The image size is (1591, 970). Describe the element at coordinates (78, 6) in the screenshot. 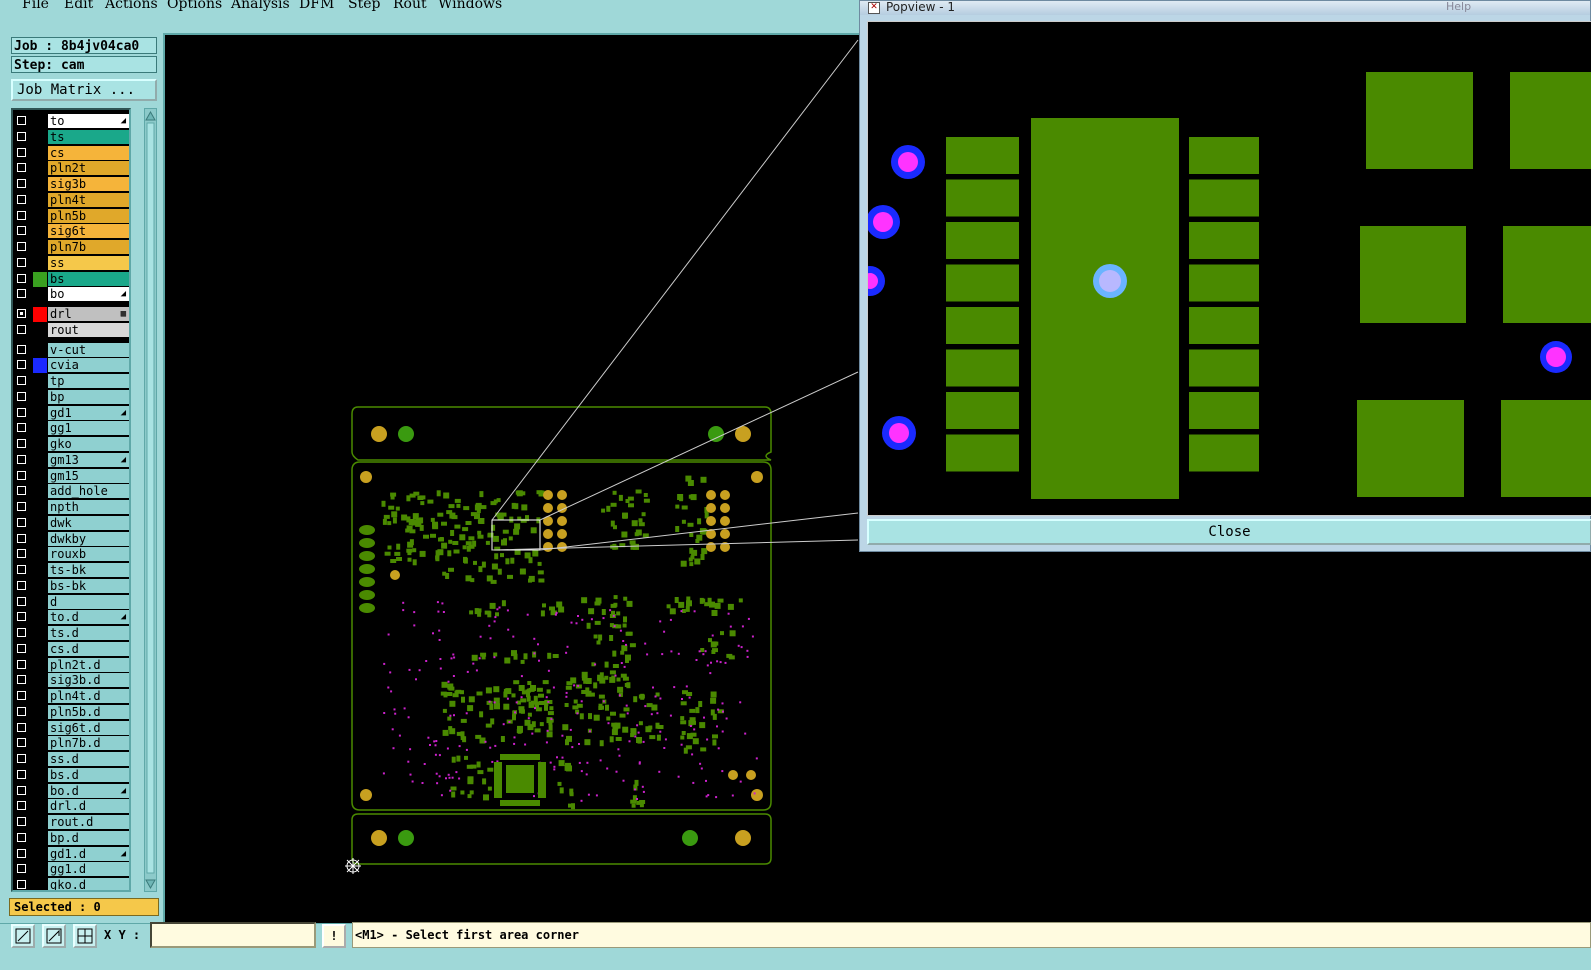

I see `menu-edit: Edit` at that location.